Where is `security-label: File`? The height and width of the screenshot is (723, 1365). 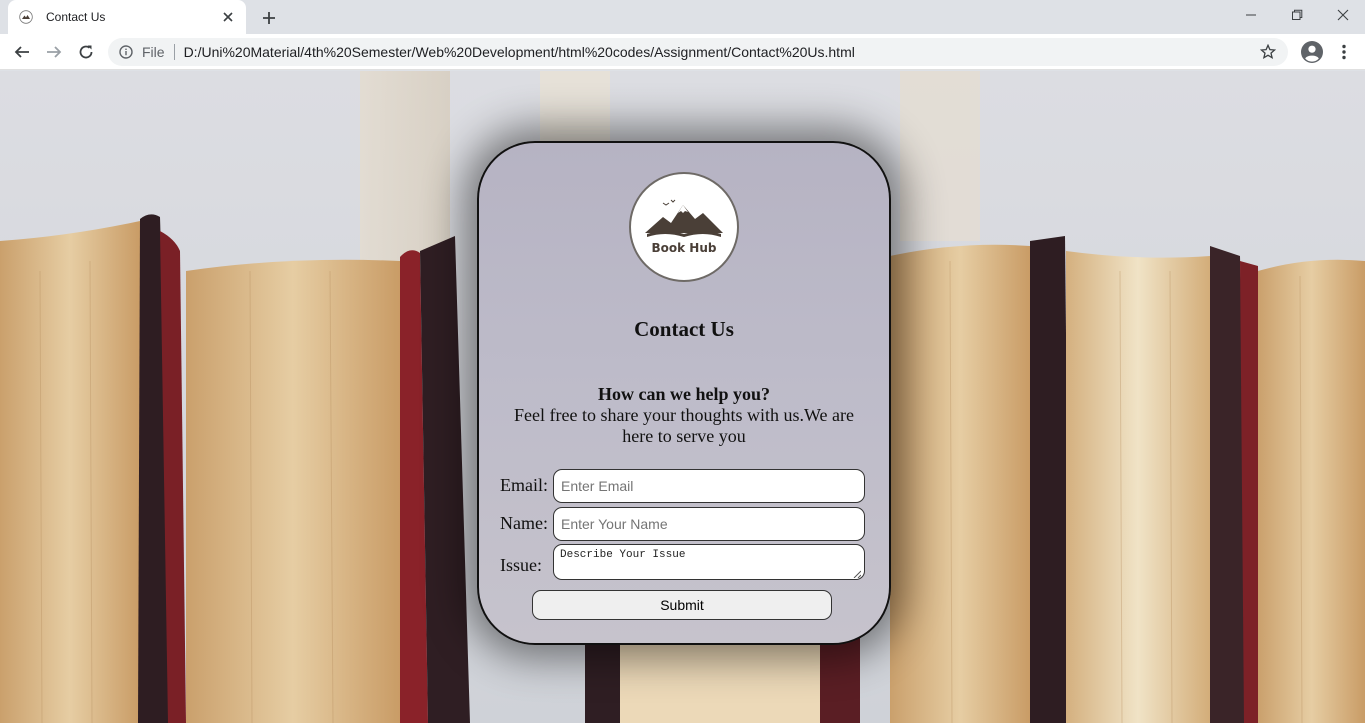 security-label: File is located at coordinates (153, 52).